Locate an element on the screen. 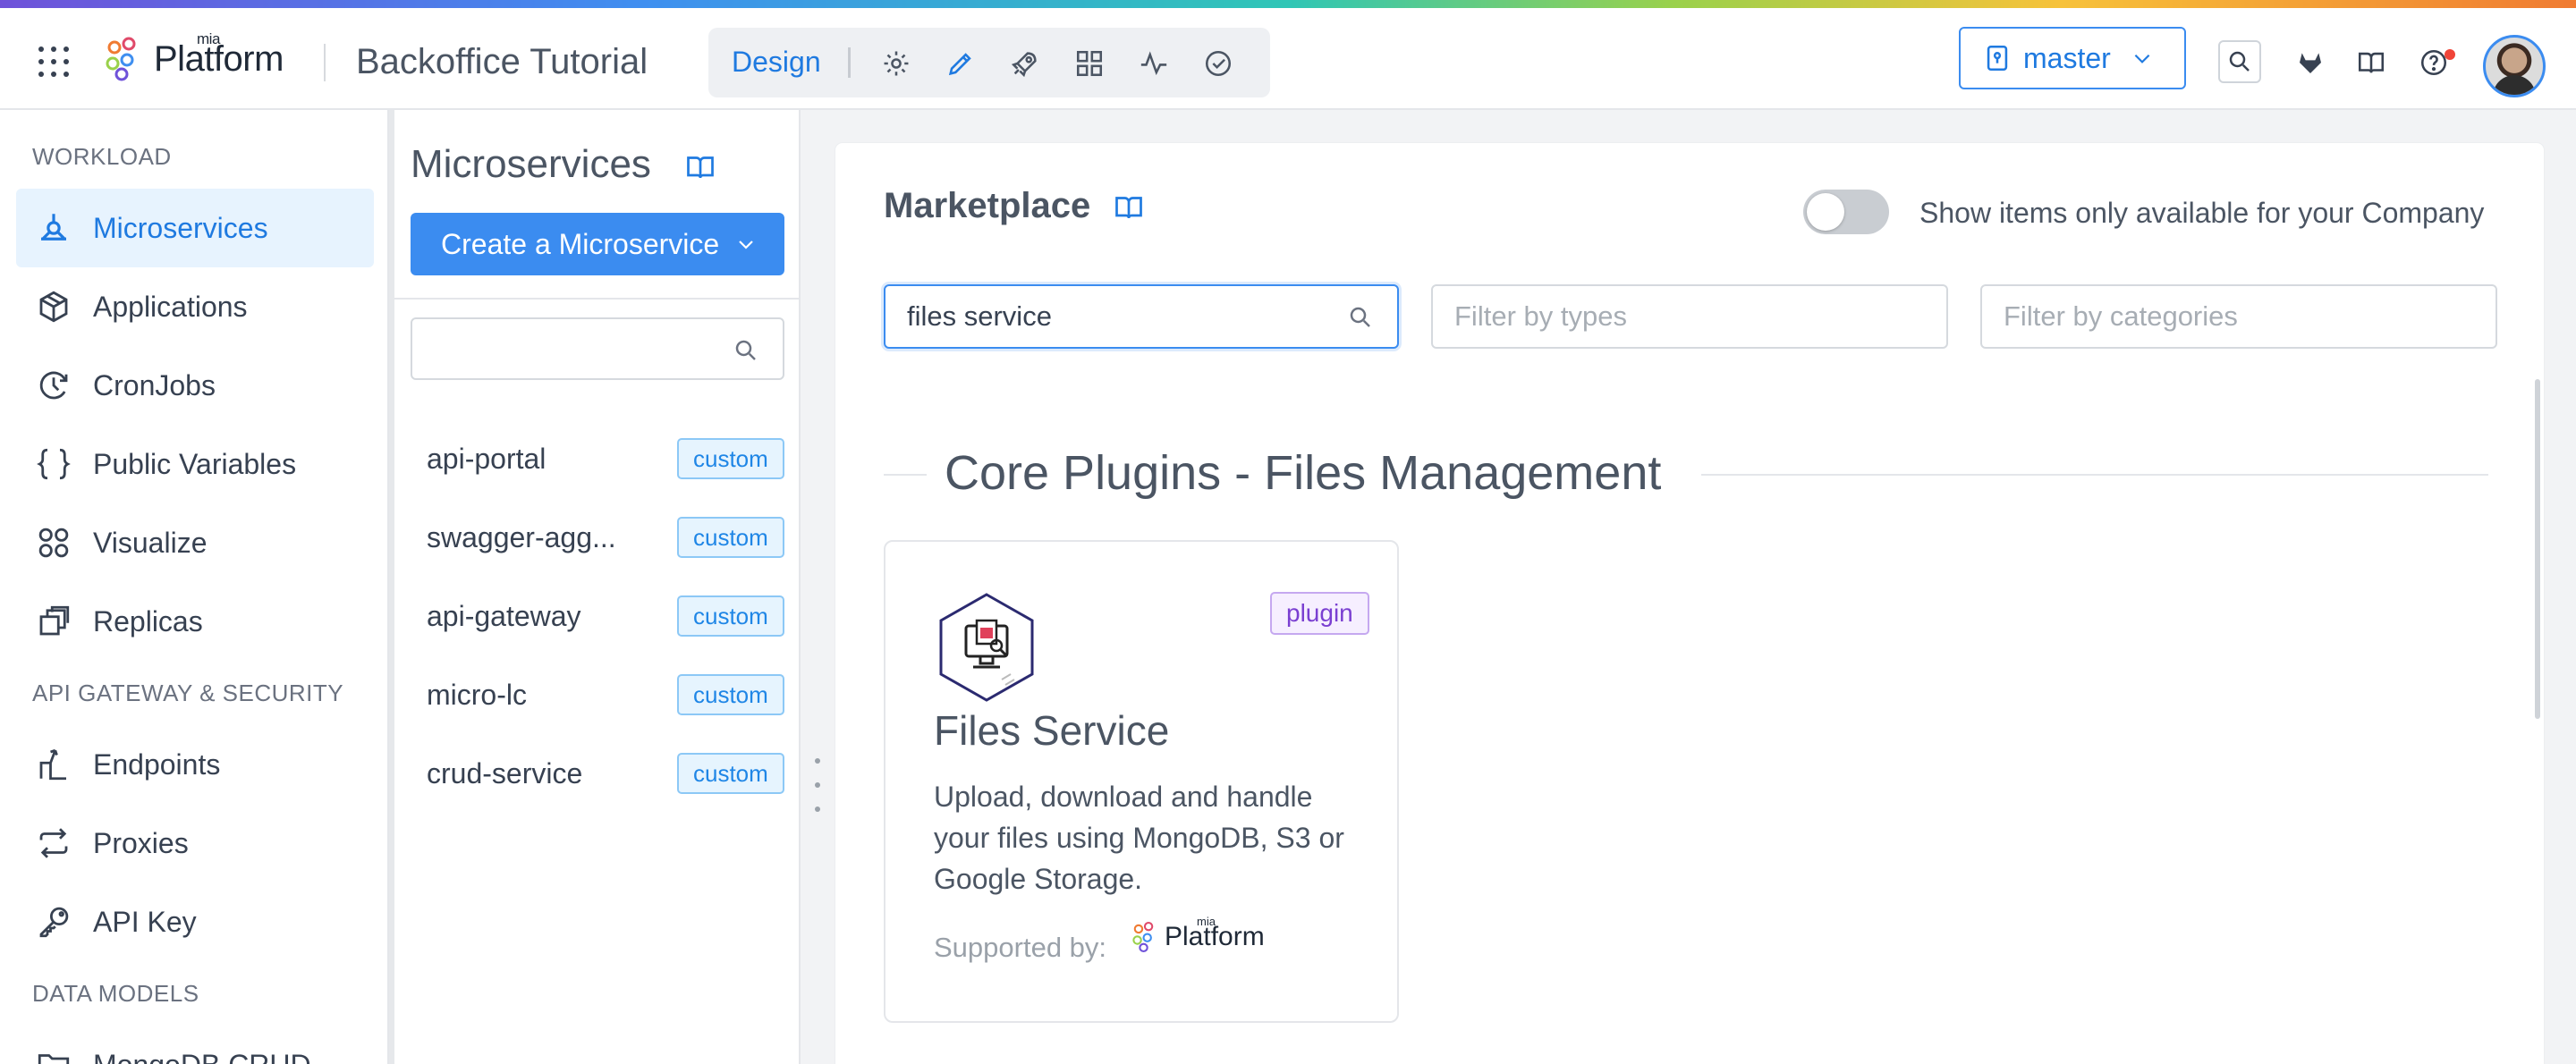 This screenshot has height=1064, width=2576. folder-icon is located at coordinates (53, 1054).